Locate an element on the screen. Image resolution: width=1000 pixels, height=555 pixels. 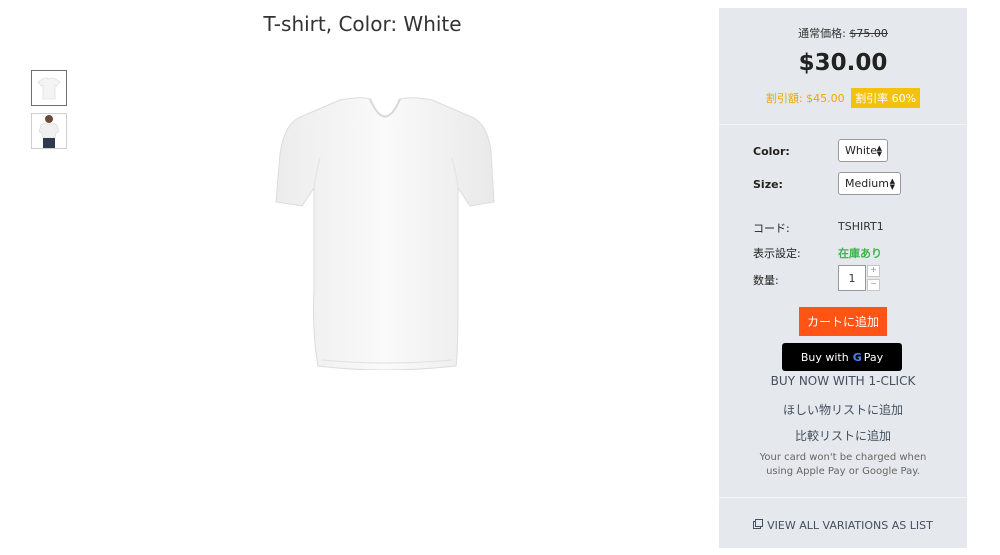
thumbnail-model-tshirt is located at coordinates (49, 131).